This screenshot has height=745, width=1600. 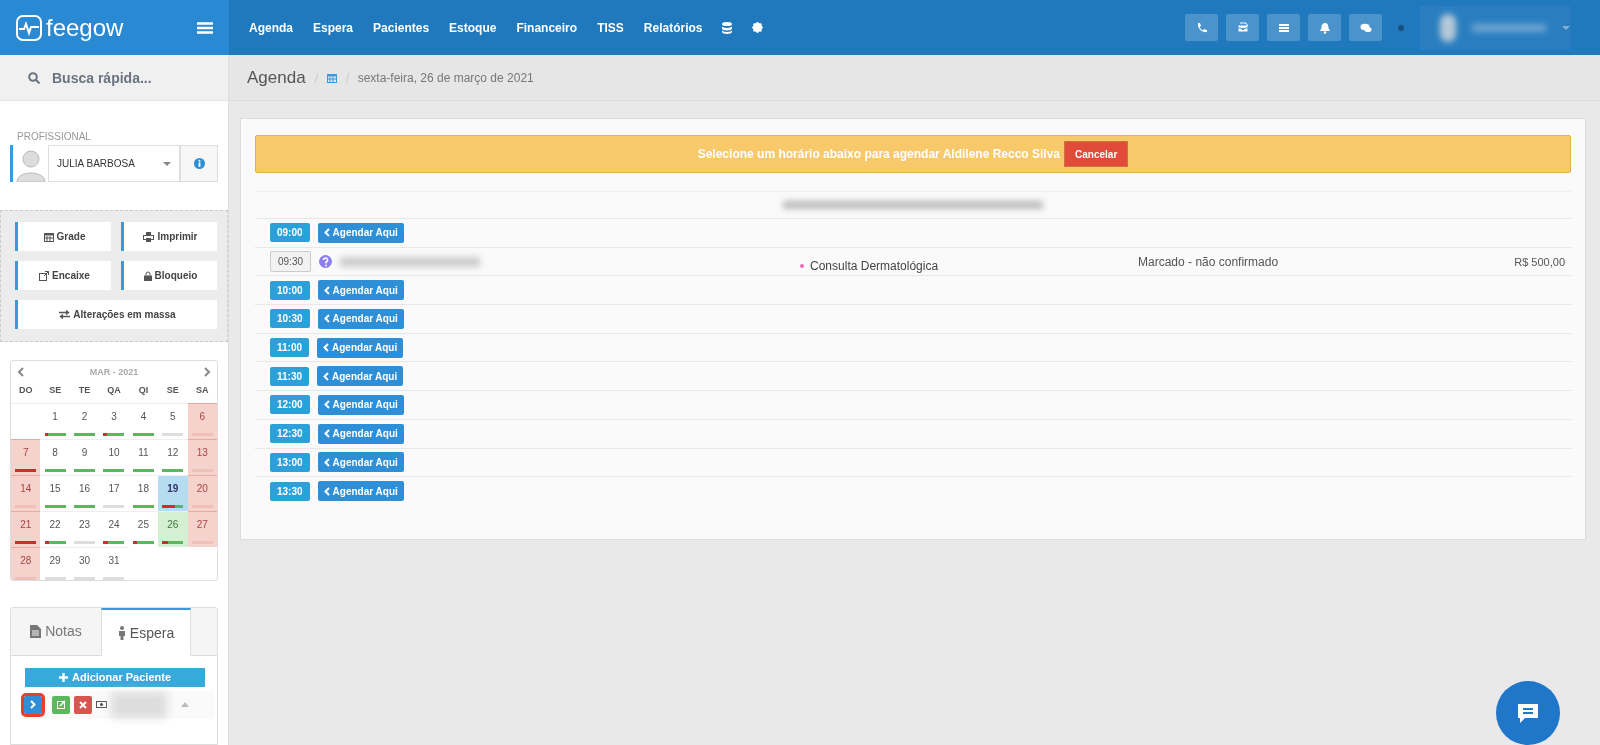 I want to click on info-button, so click(x=199, y=163).